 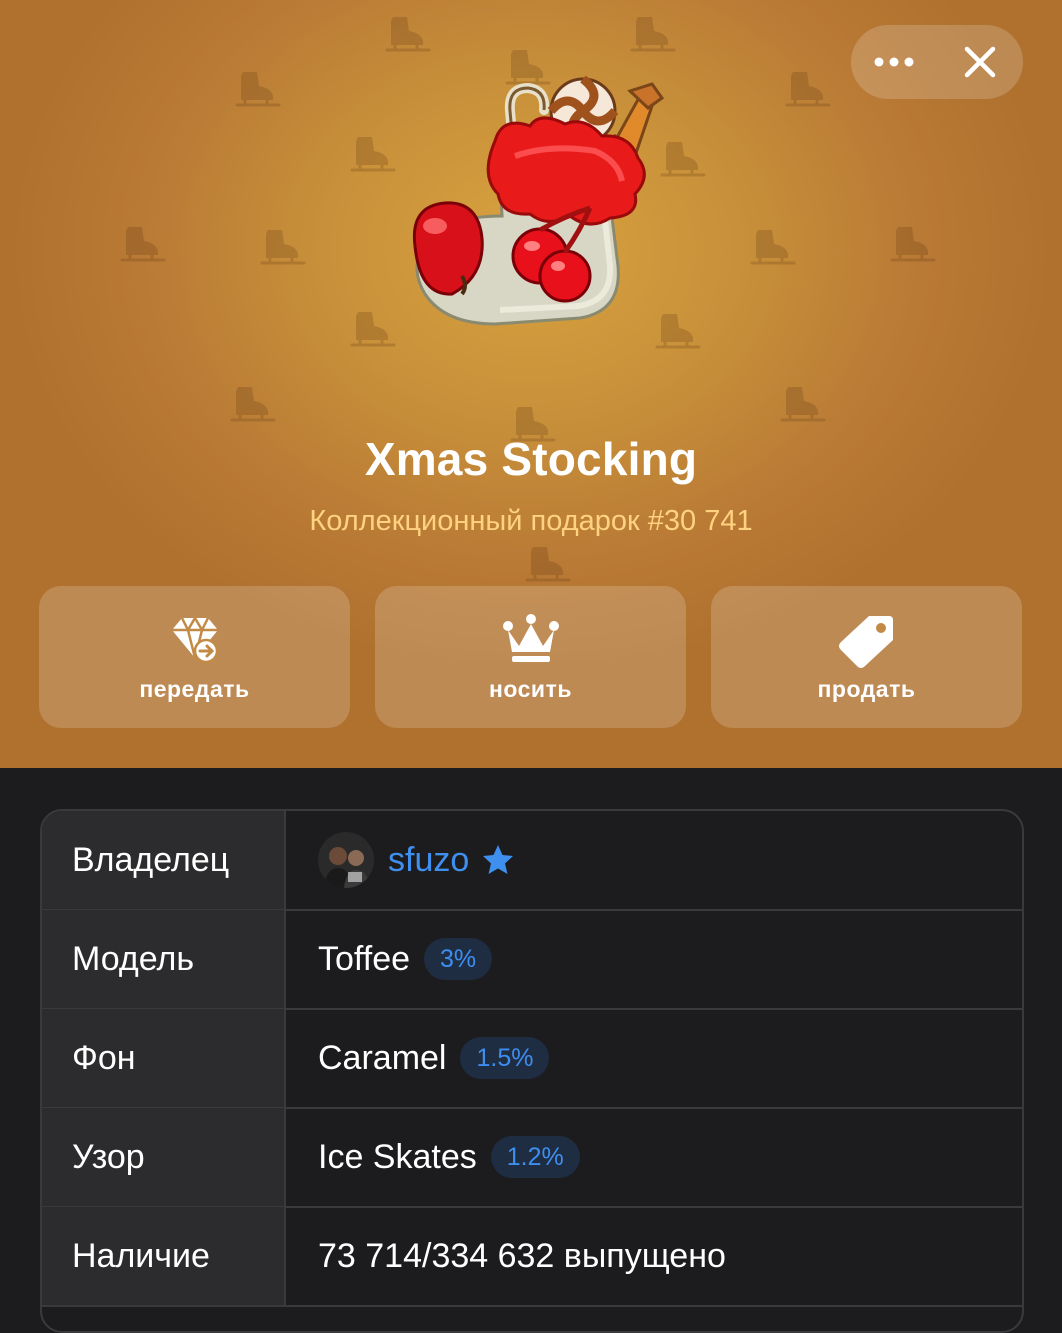 I want to click on symbol-key: Узор, so click(x=164, y=1157).